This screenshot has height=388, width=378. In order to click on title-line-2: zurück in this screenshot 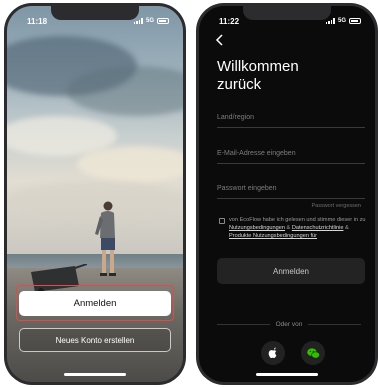, I will do `click(239, 84)`.